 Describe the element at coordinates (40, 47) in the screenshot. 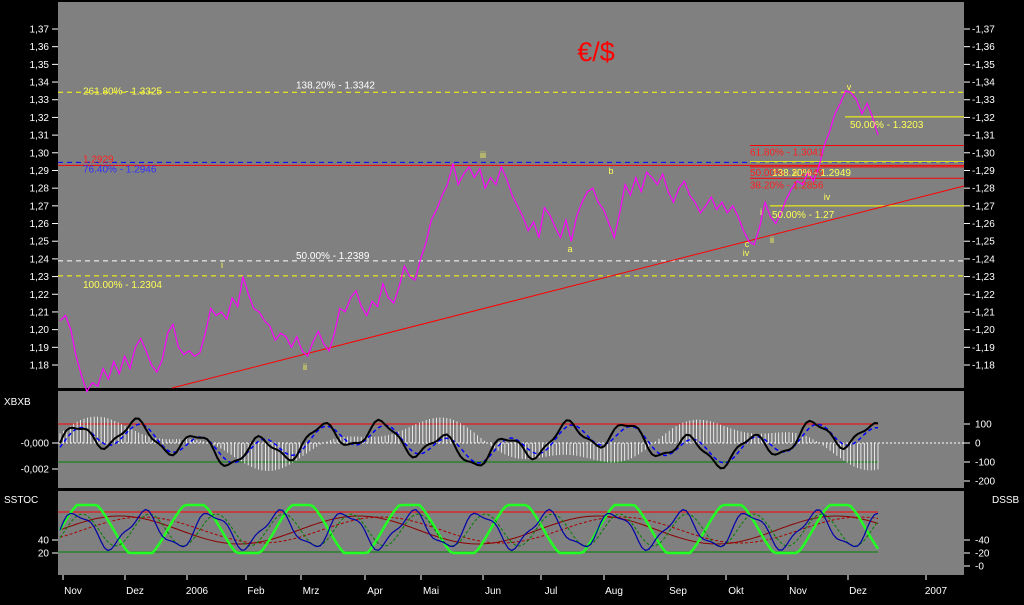

I see `y-tick-label-left: 1,36` at that location.